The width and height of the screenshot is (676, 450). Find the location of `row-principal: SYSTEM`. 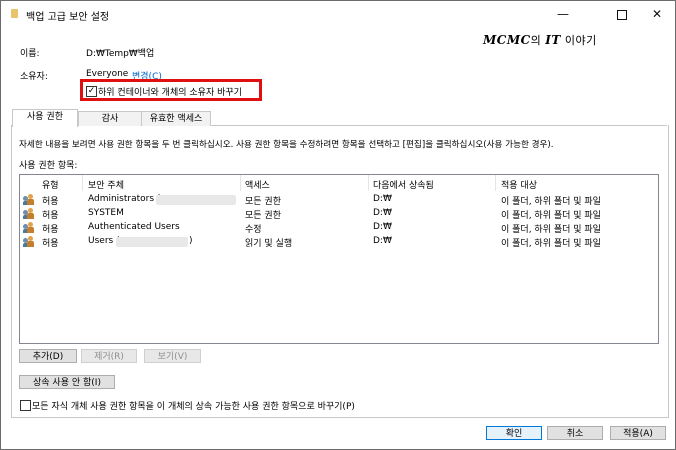

row-principal: SYSTEM is located at coordinates (106, 213).